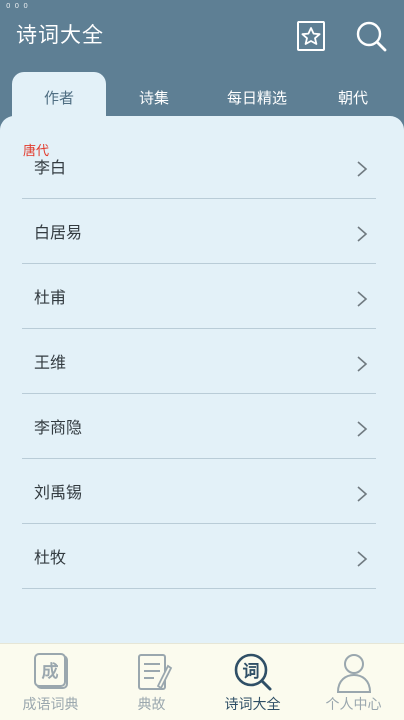  Describe the element at coordinates (202, 35) in the screenshot. I see `app-header: 诗词大全` at that location.